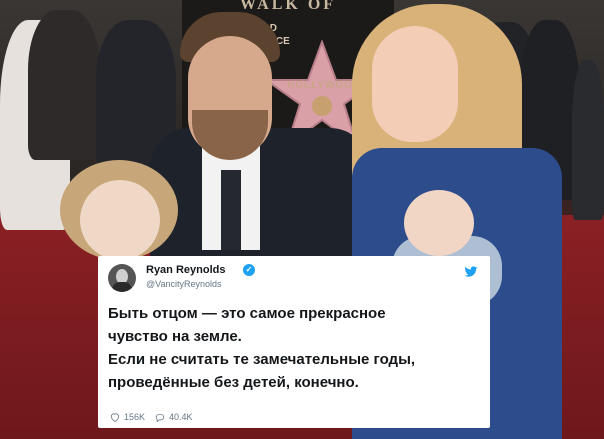 Image resolution: width=604 pixels, height=439 pixels. What do you see at coordinates (122, 278) in the screenshot?
I see `avatar` at bounding box center [122, 278].